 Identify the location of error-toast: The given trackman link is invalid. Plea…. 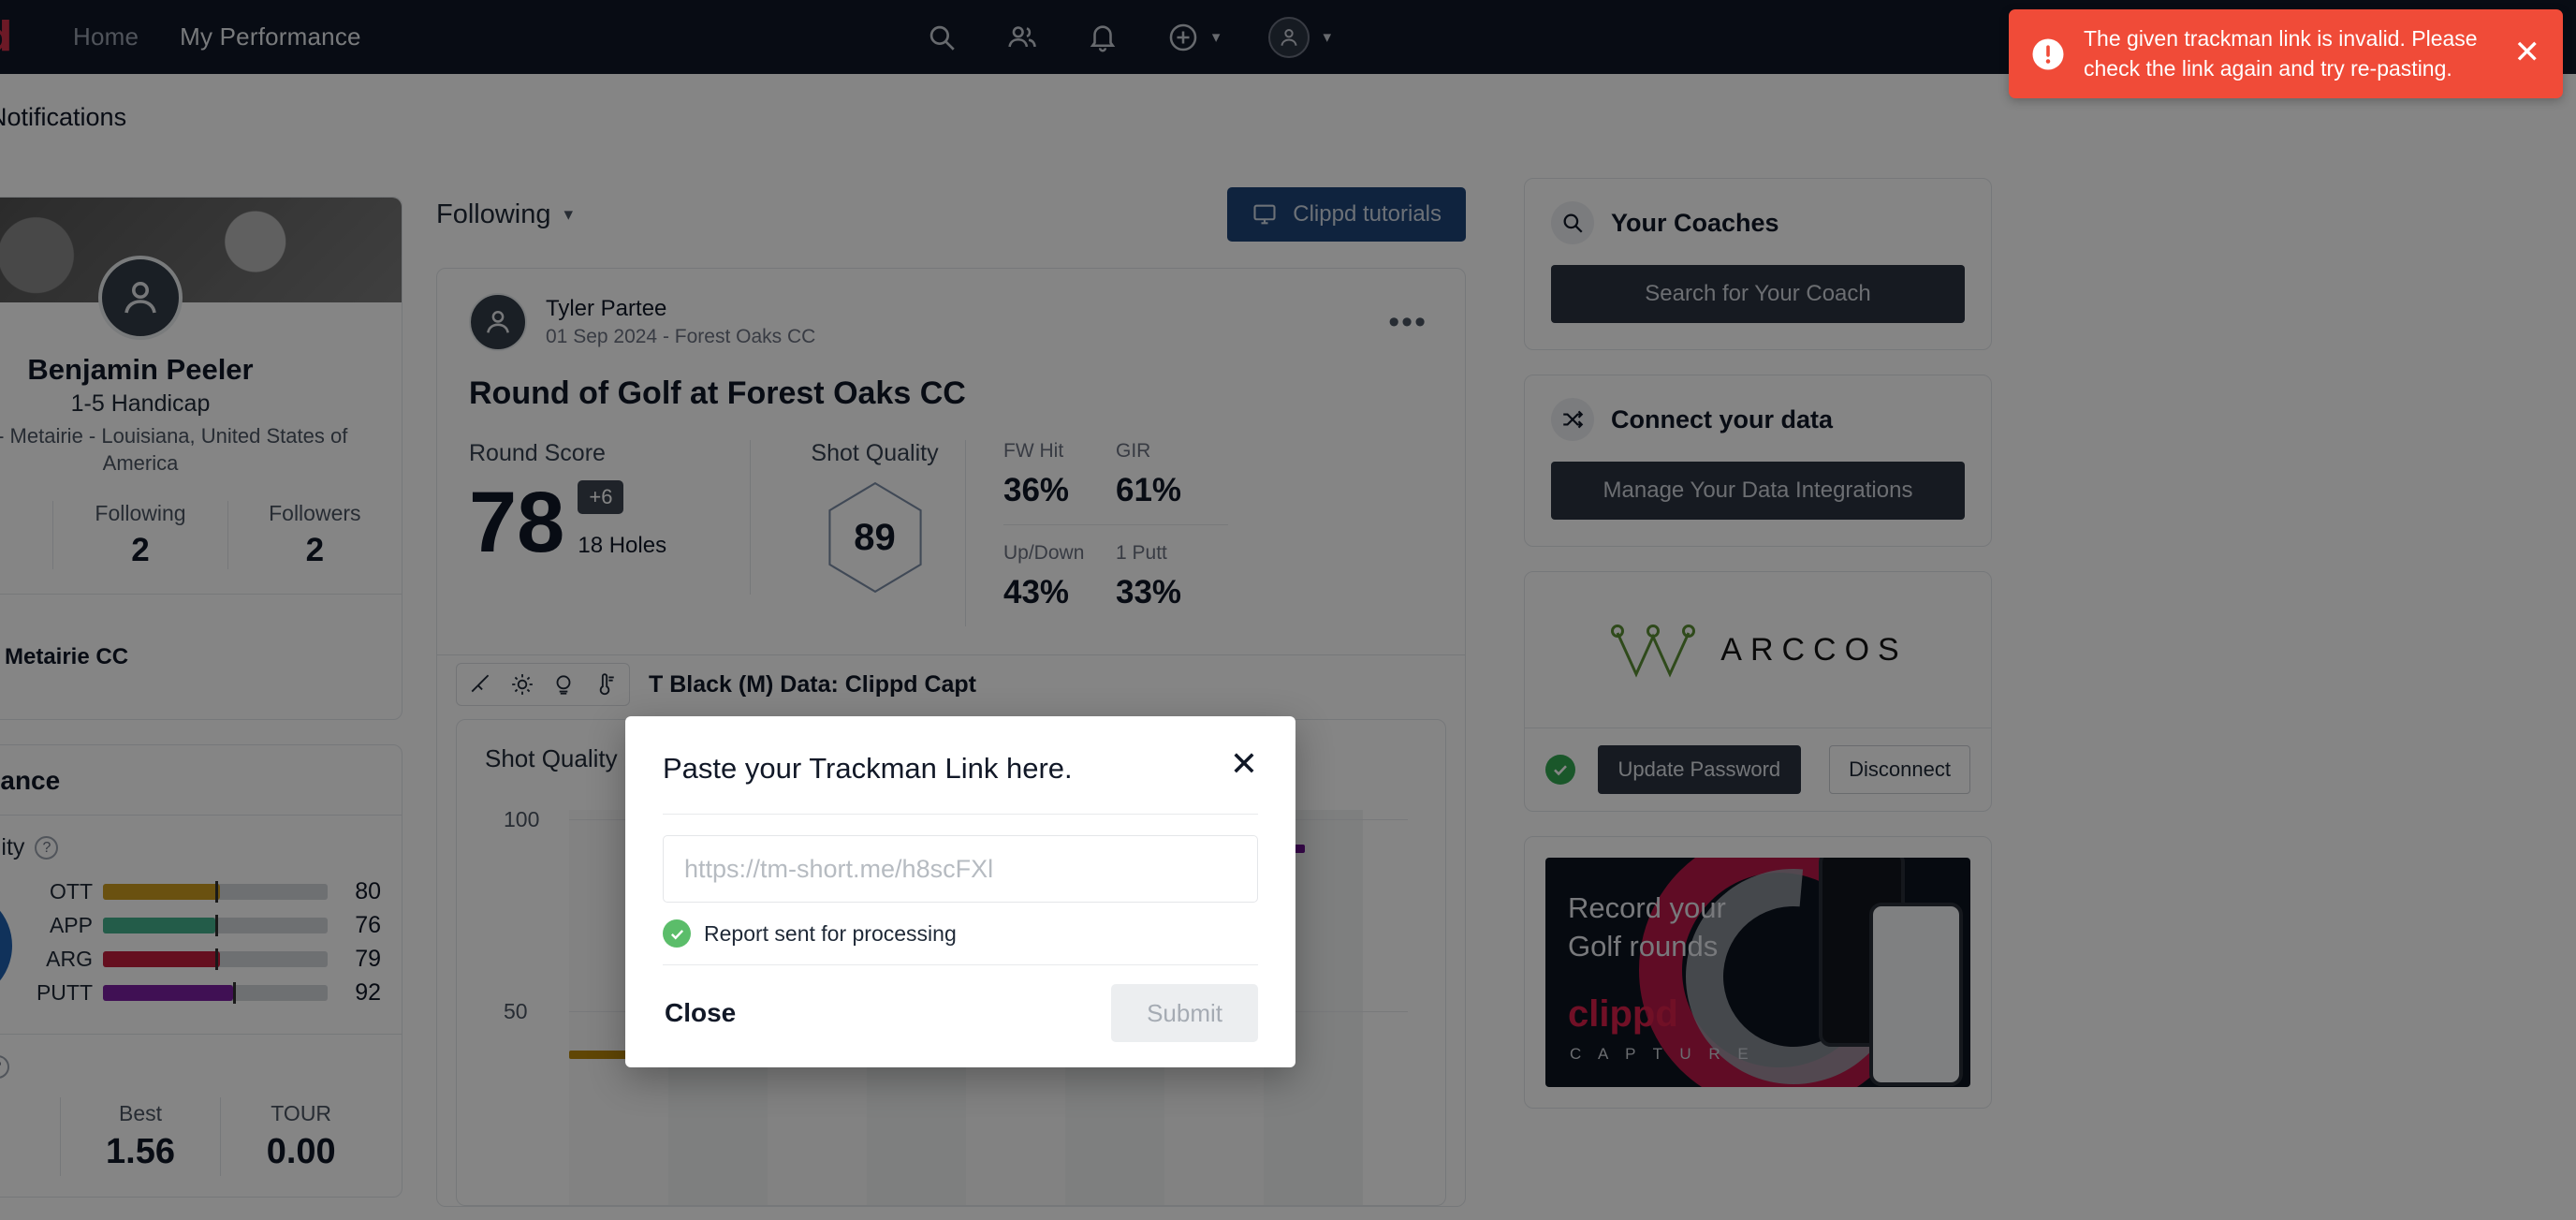
(2286, 54).